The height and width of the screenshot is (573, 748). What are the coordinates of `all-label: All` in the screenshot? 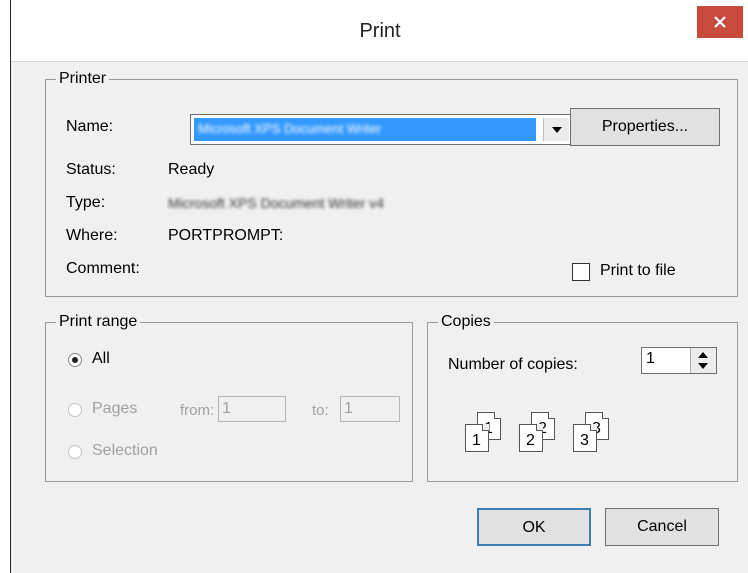 It's located at (101, 359).